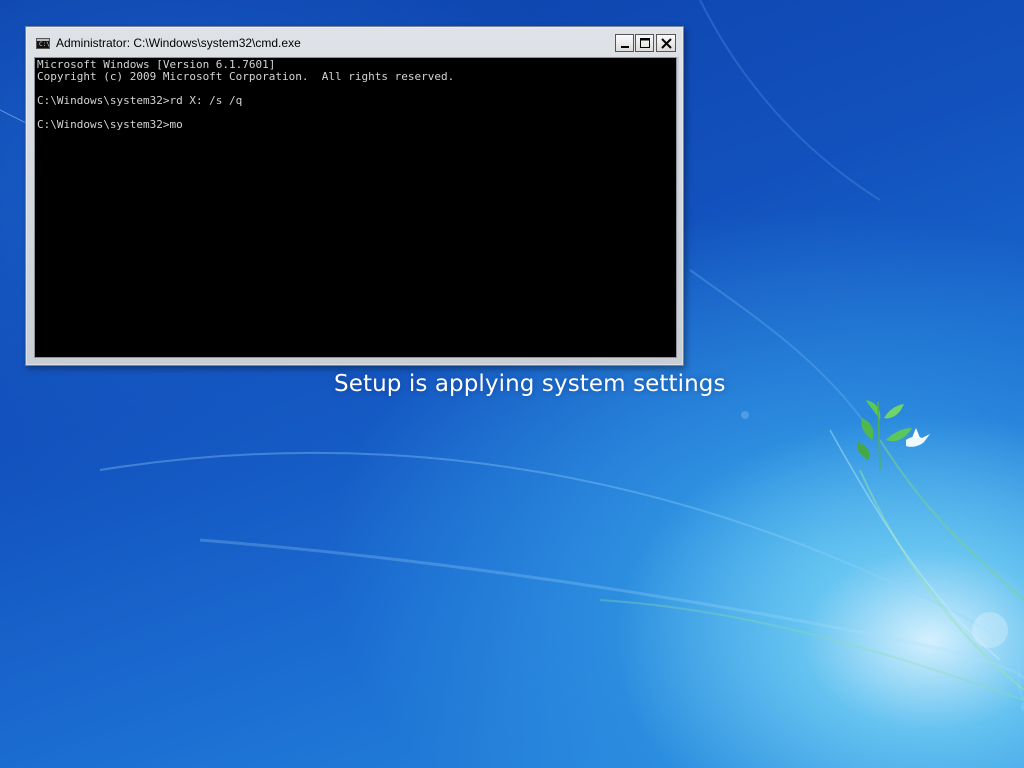 This screenshot has width=1024, height=768. Describe the element at coordinates (43, 43) in the screenshot. I see `cmd-icon: C:\` at that location.